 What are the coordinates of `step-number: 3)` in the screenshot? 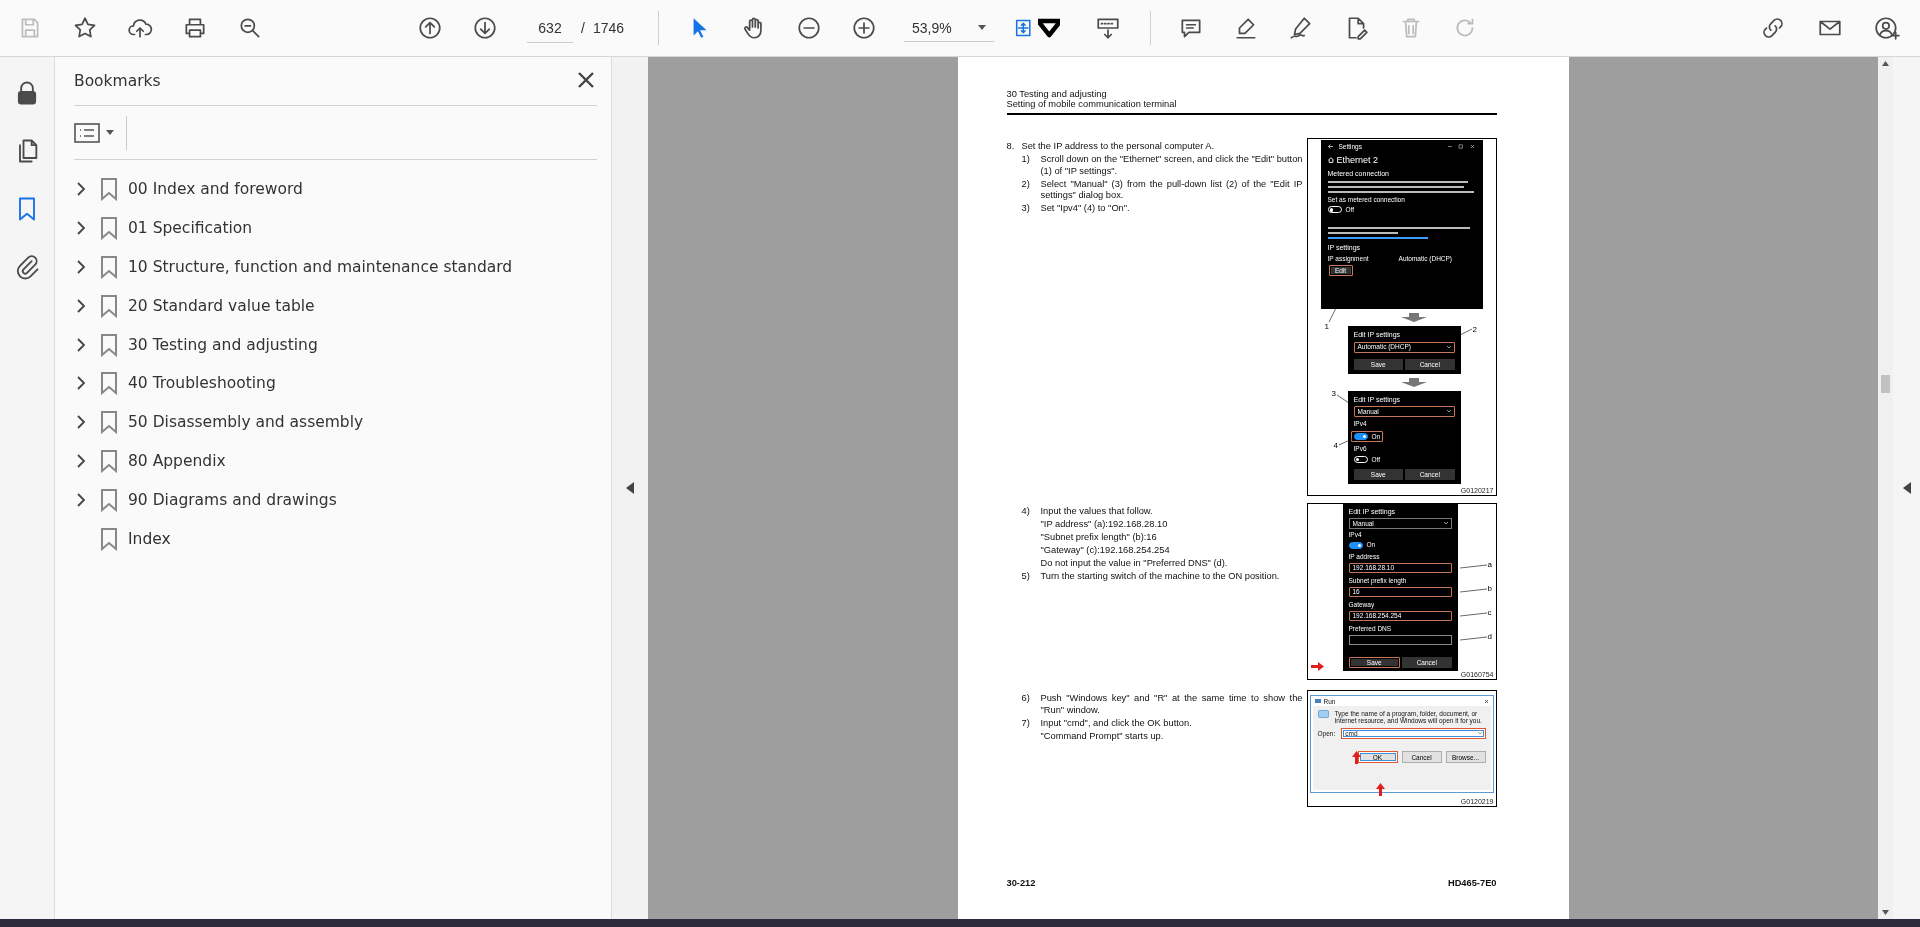 It's located at (1026, 209).